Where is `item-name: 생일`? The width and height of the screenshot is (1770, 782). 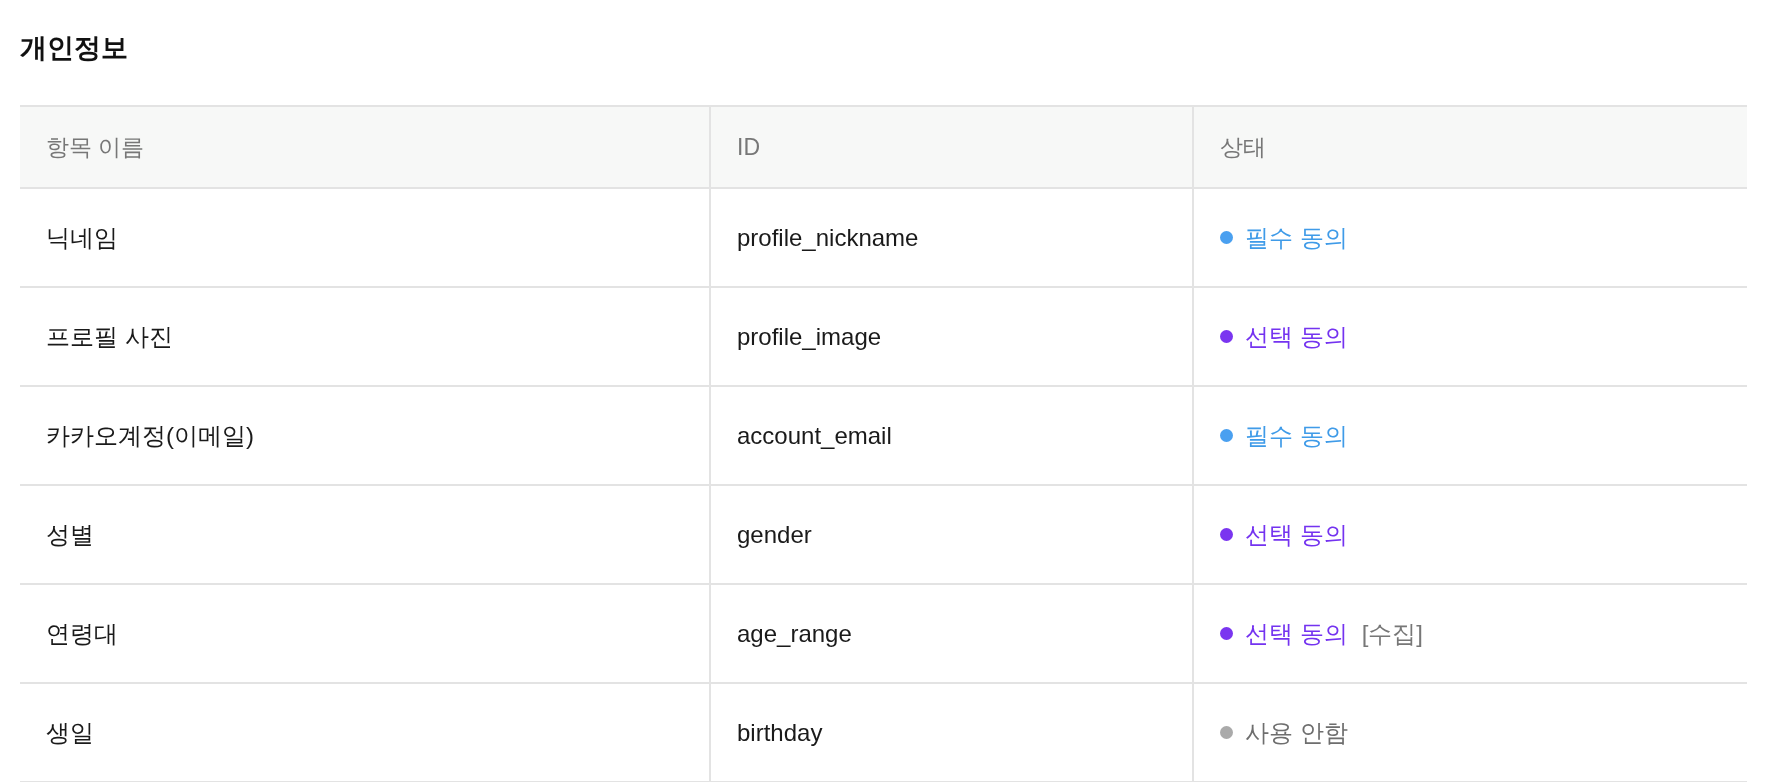
item-name: 생일 is located at coordinates (70, 732).